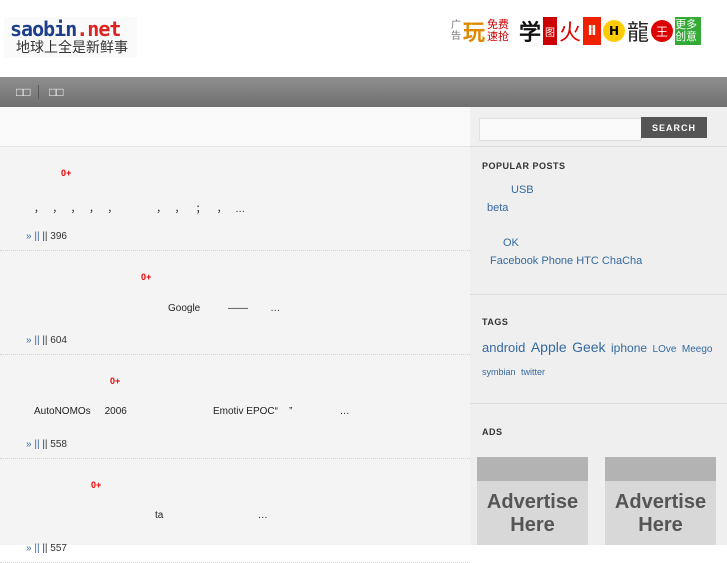  Describe the element at coordinates (629, 348) in the screenshot. I see `tag-link: iphone` at that location.